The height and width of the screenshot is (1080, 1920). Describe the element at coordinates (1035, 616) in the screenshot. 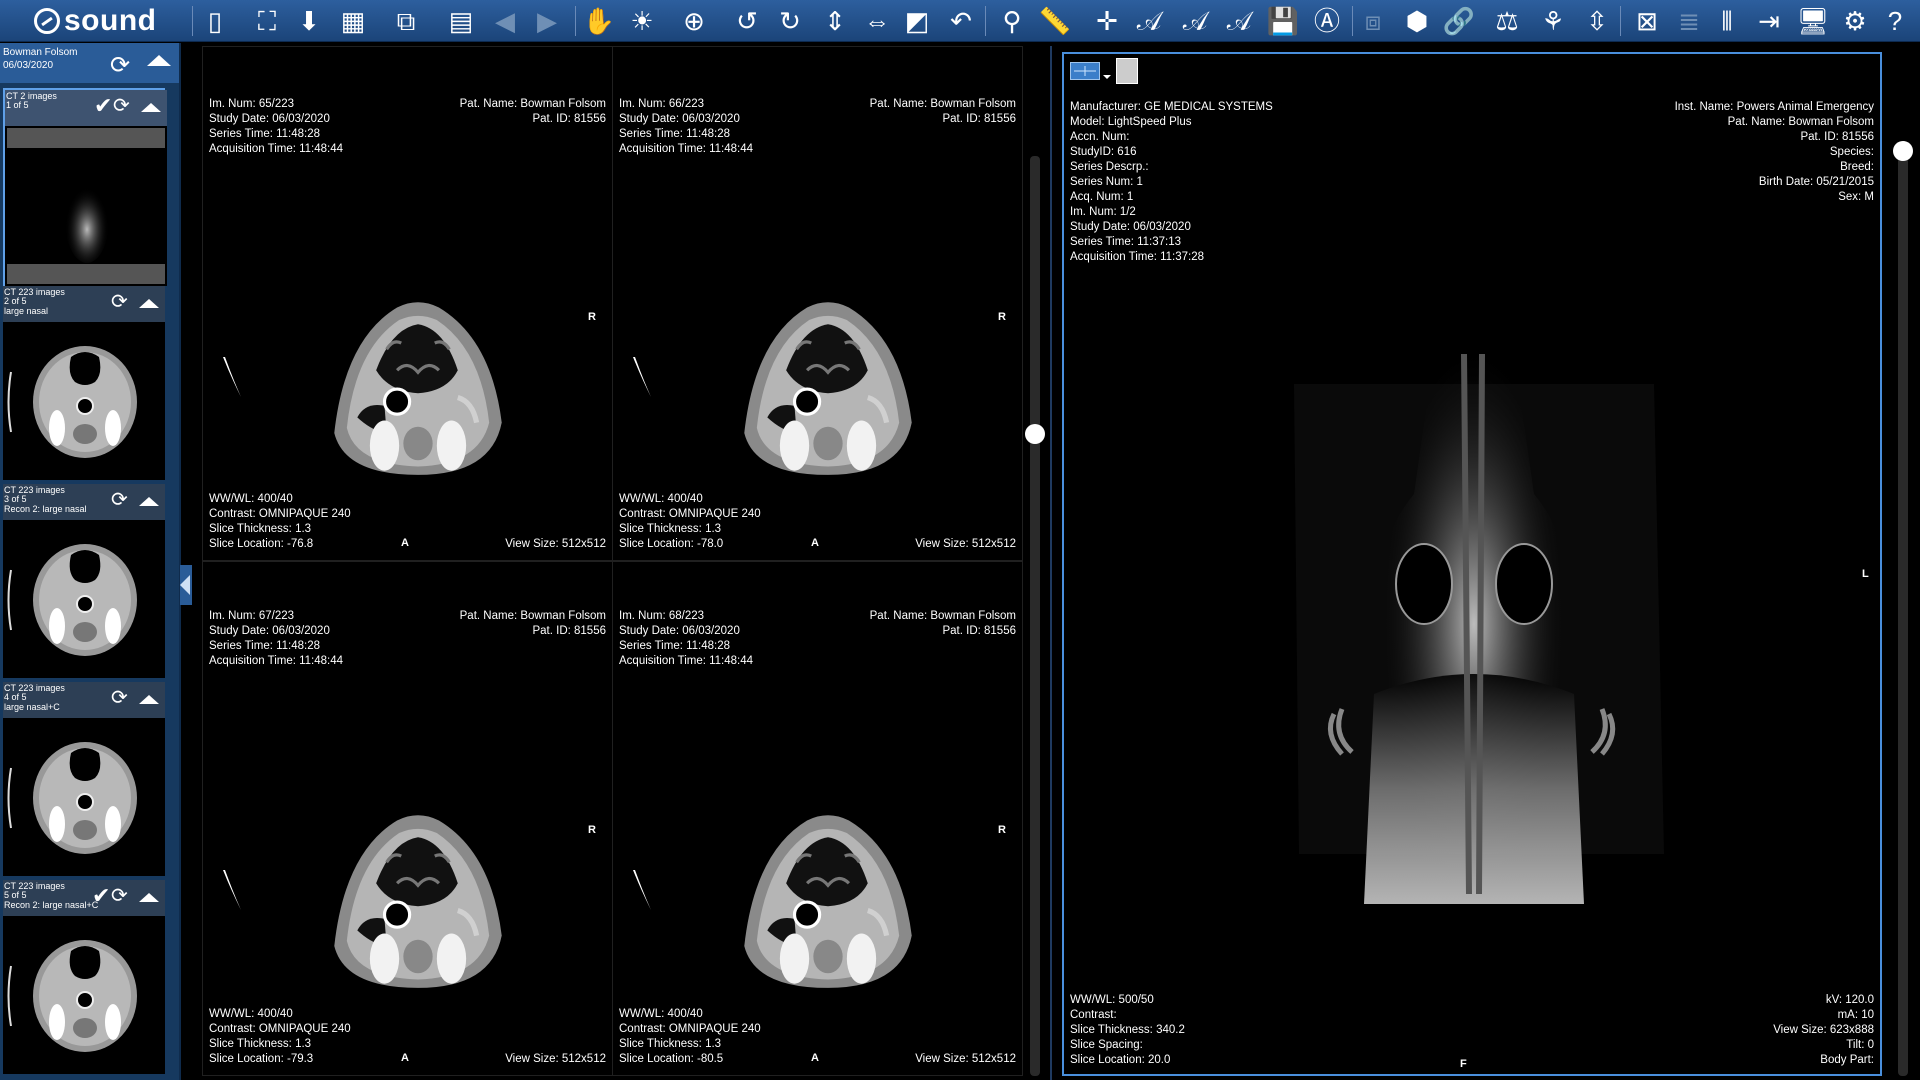

I see `center-scrollbar` at that location.